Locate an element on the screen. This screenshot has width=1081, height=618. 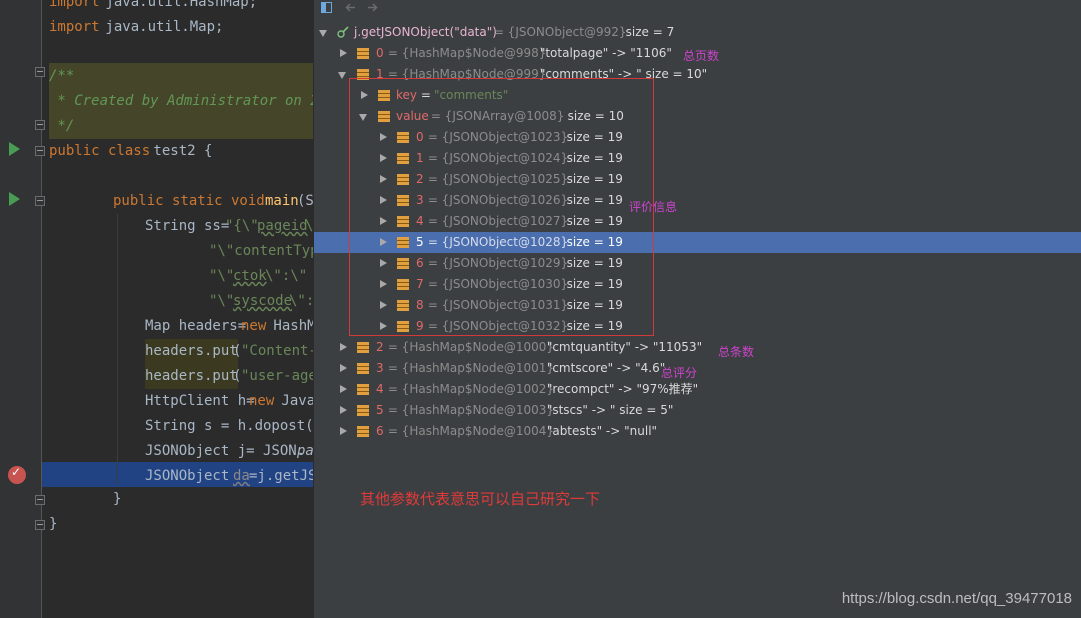
tree-row-child: 0 = {JSONObject@1023} size = 19 is located at coordinates (697, 137).